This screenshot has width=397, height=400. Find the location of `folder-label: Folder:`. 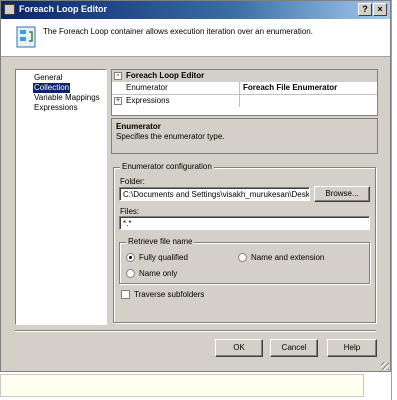

folder-label: Folder: is located at coordinates (132, 181).